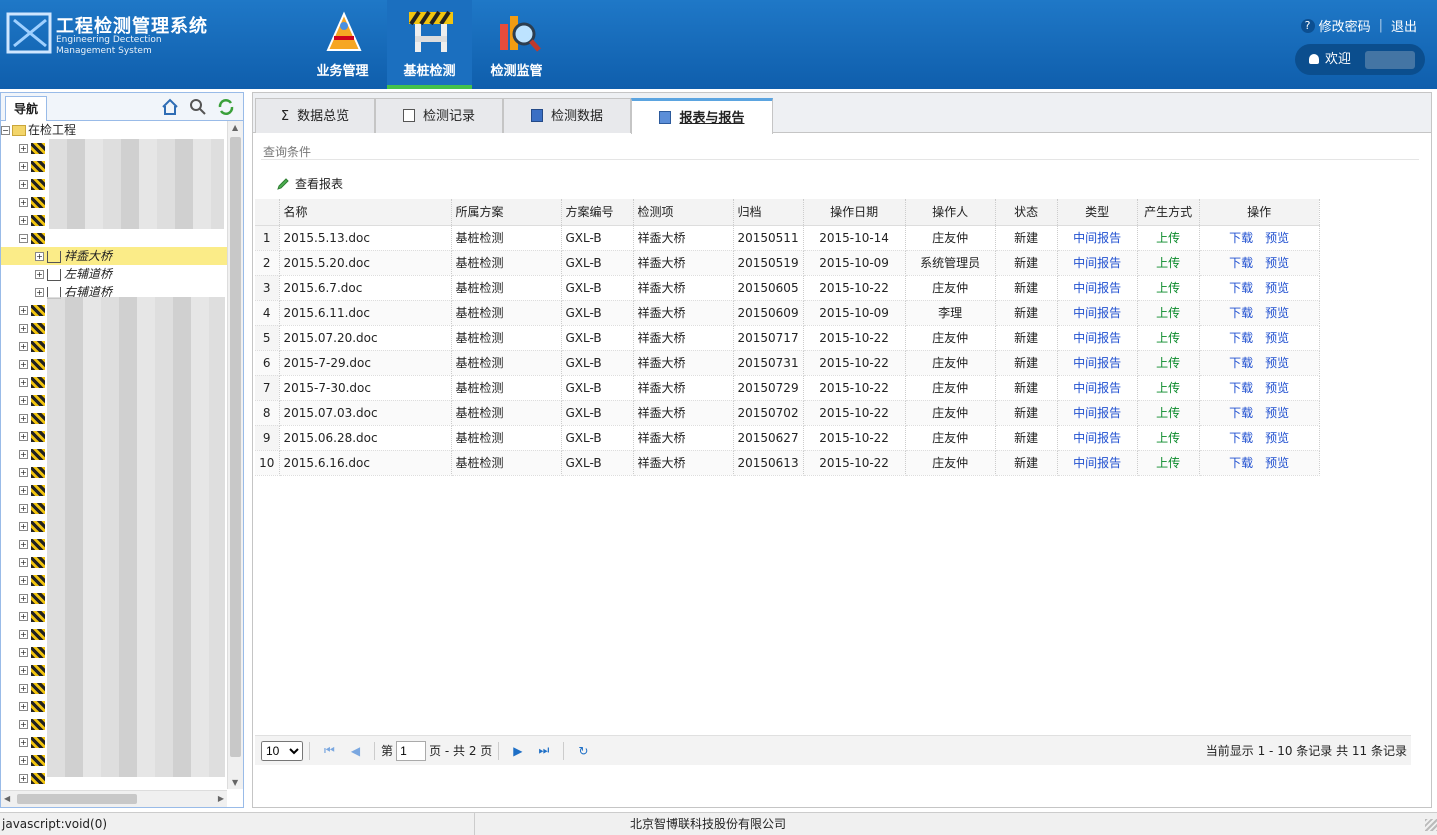  Describe the element at coordinates (429, 44) in the screenshot. I see `nav-pile-detection: 基桩检测` at that location.